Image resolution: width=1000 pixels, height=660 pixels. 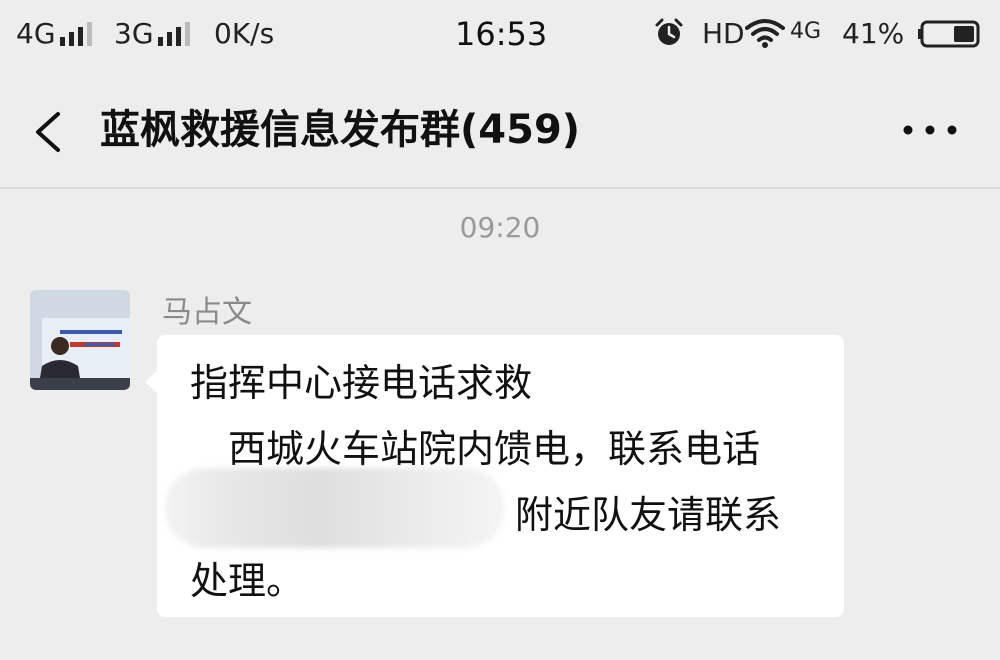 I want to click on back-chevron-icon, so click(x=47, y=132).